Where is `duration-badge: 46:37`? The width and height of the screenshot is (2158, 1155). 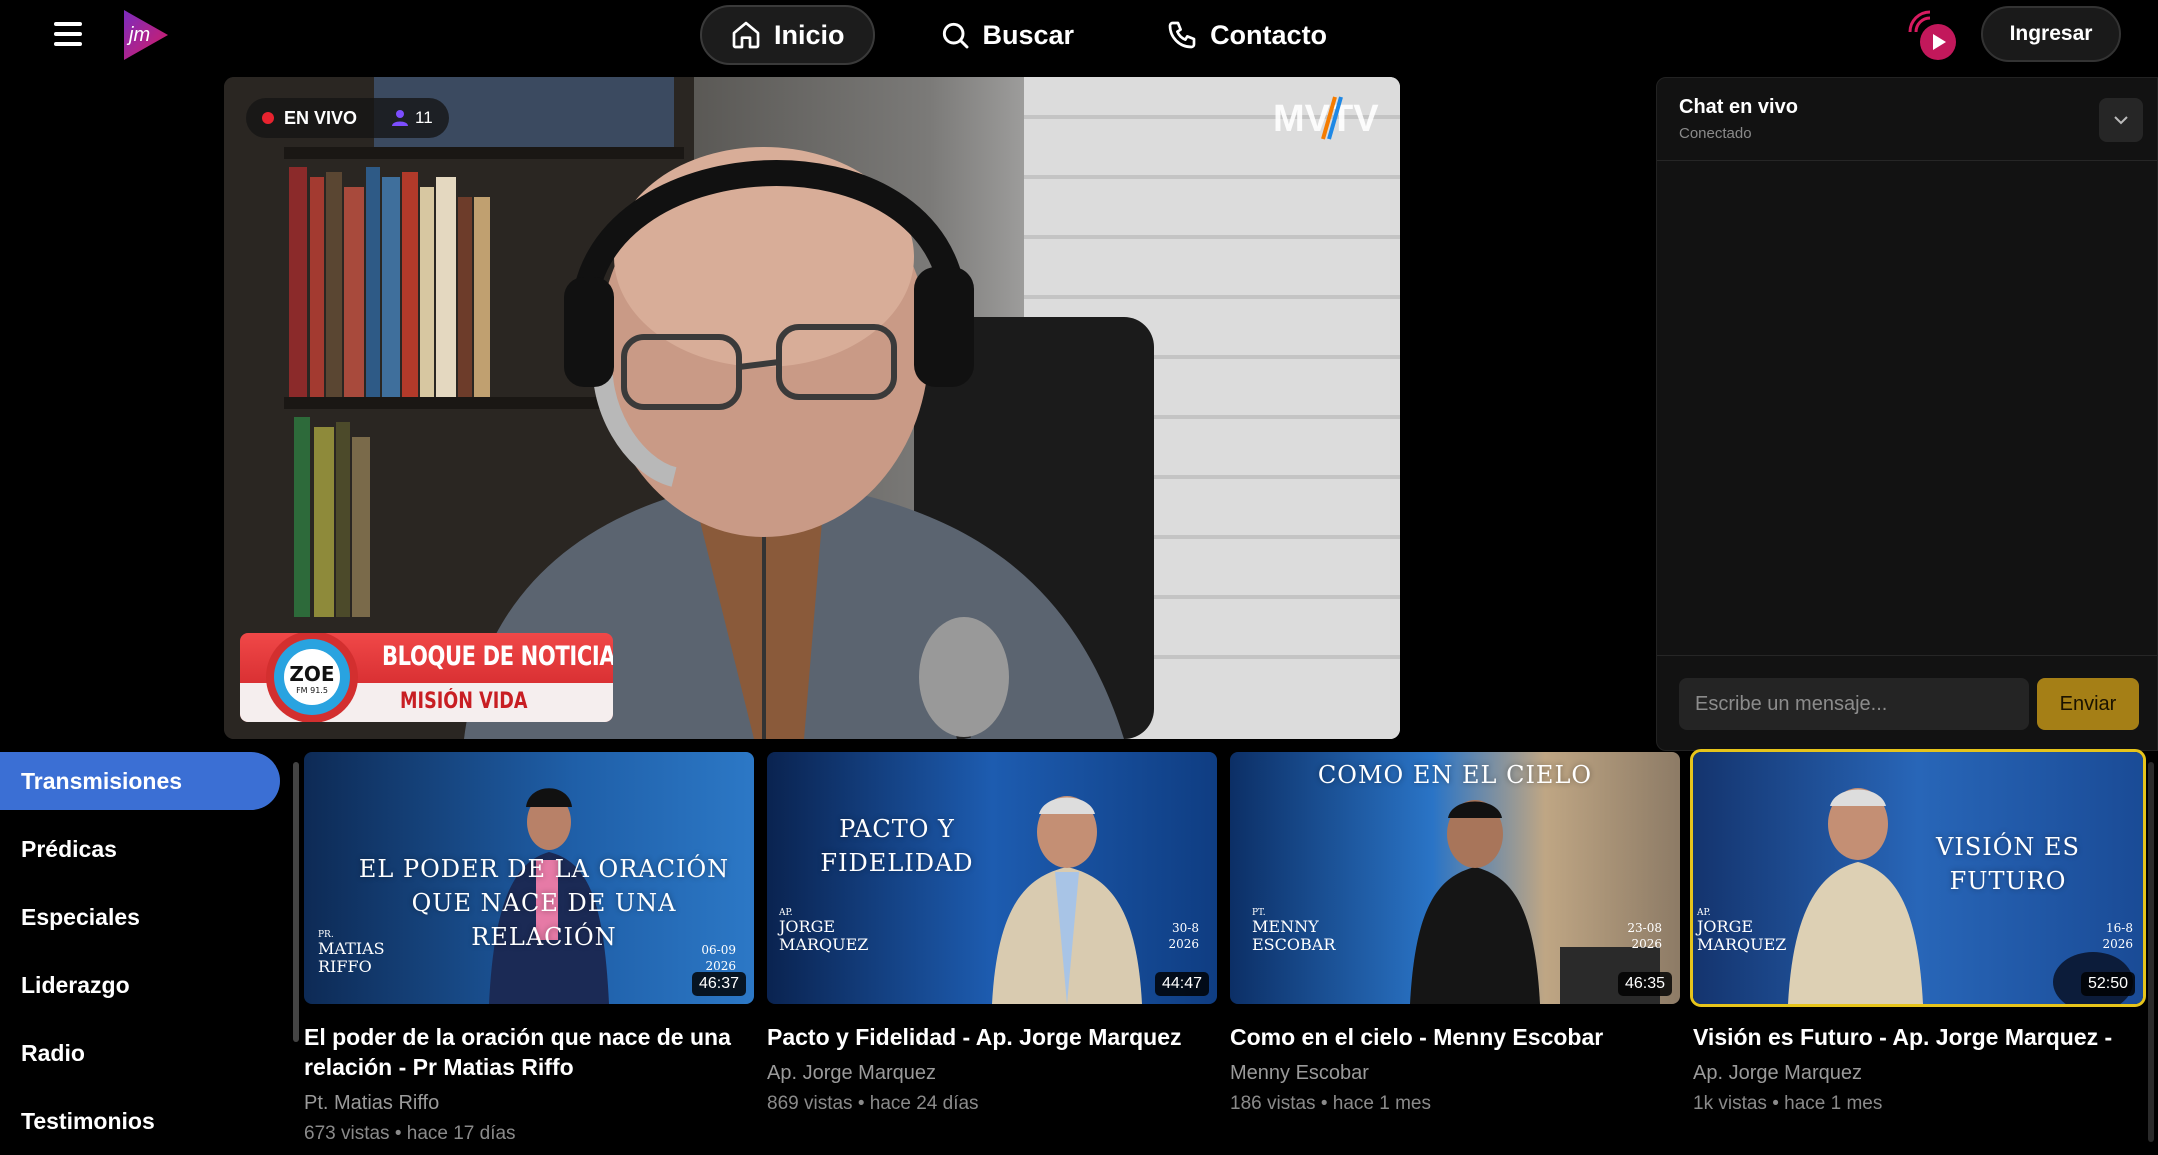 duration-badge: 46:37 is located at coordinates (718, 984).